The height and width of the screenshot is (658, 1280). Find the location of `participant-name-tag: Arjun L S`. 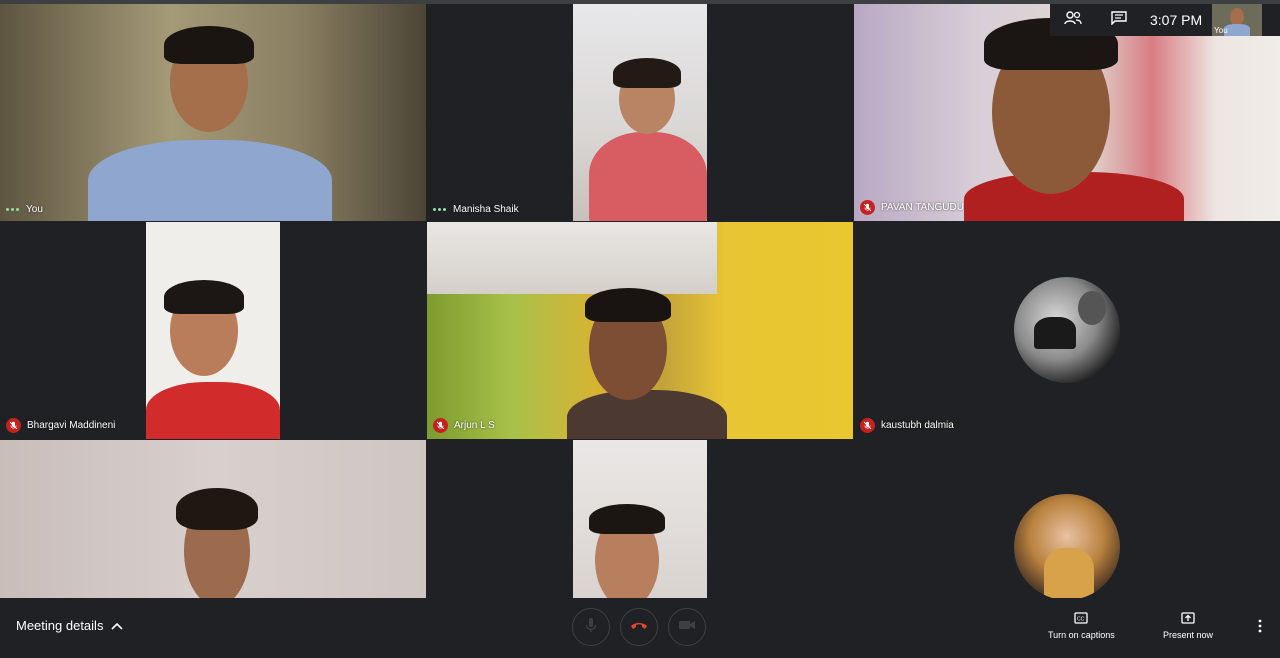

participant-name-tag: Arjun L S is located at coordinates (464, 425).